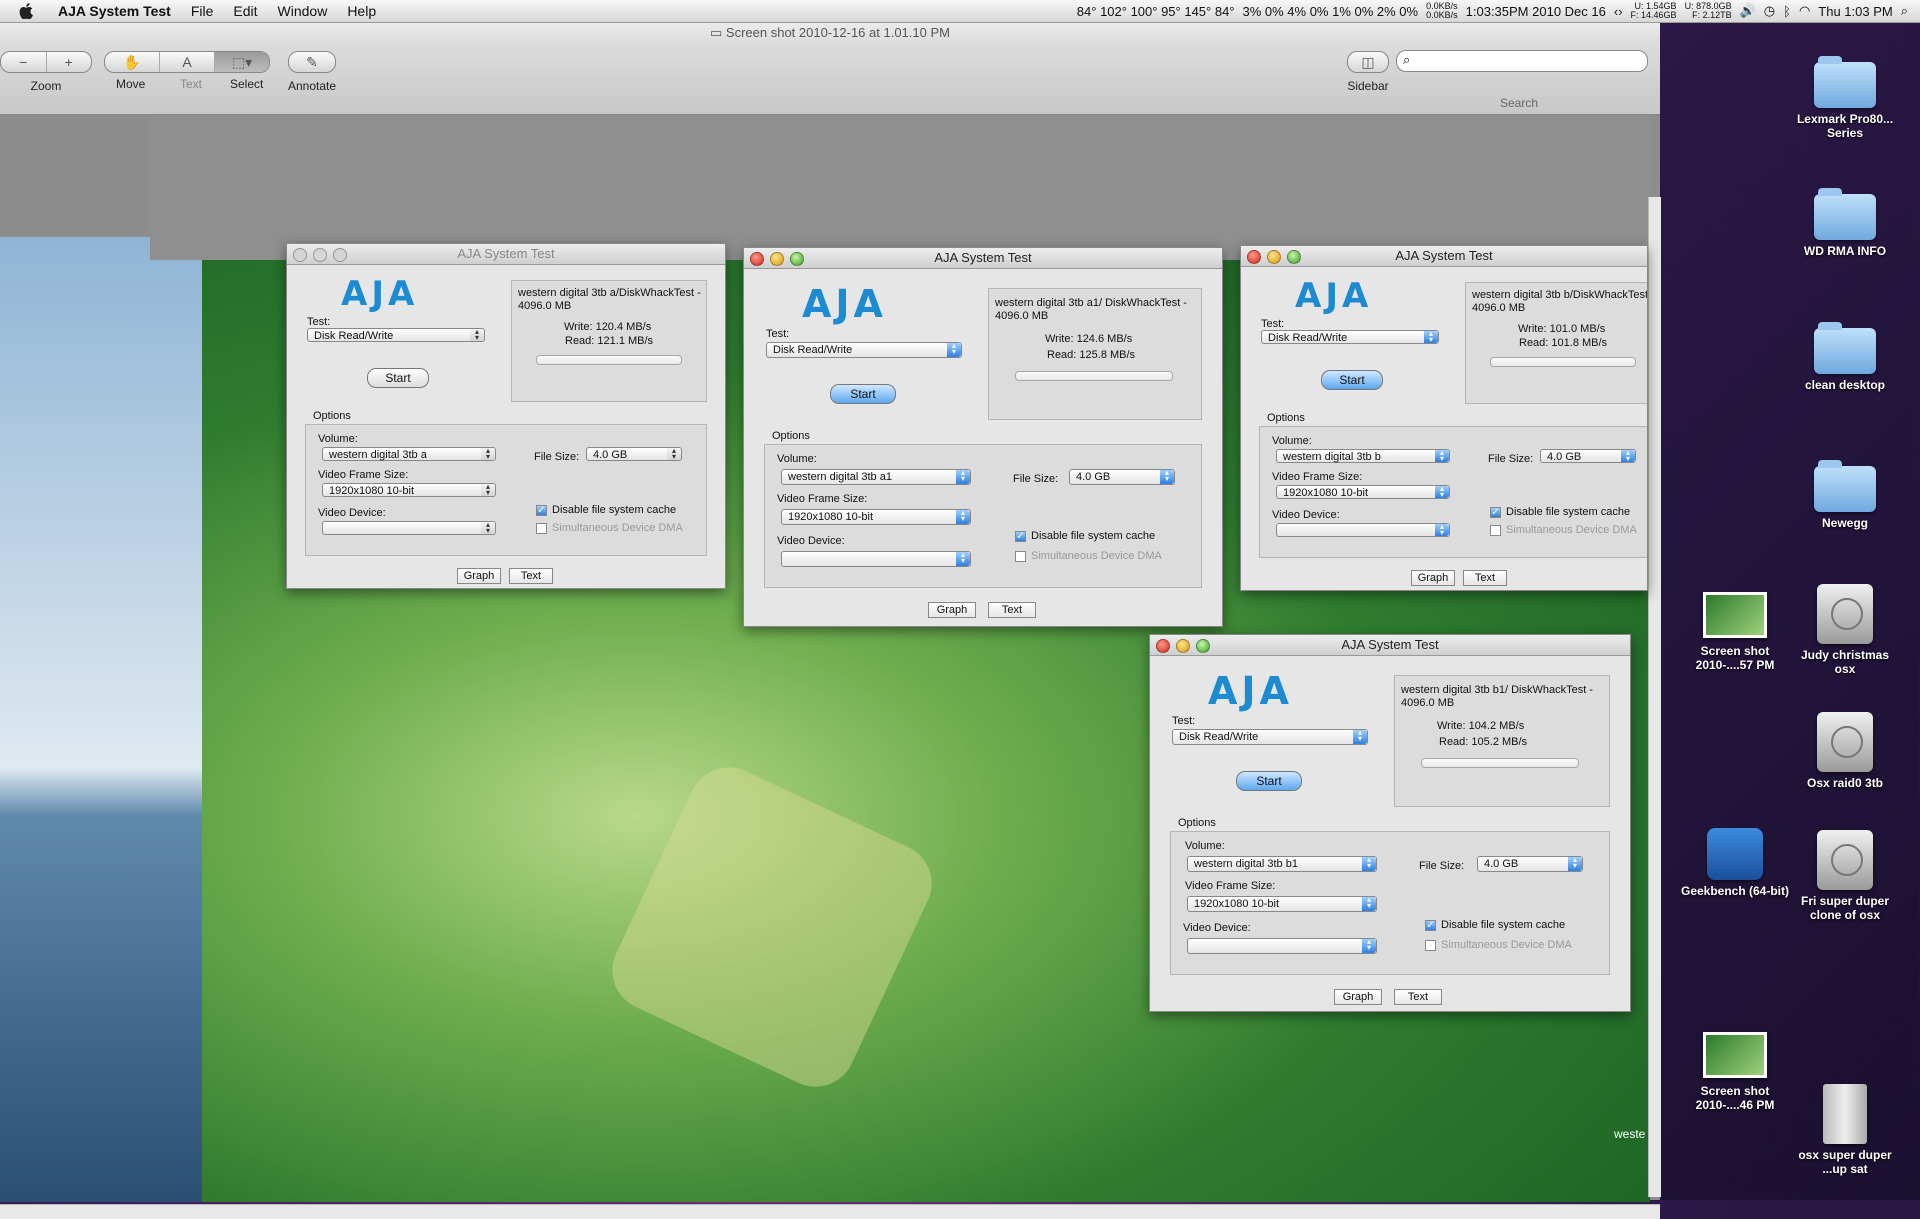  What do you see at coordinates (1205, 846) in the screenshot?
I see `volume-label: Volume:` at bounding box center [1205, 846].